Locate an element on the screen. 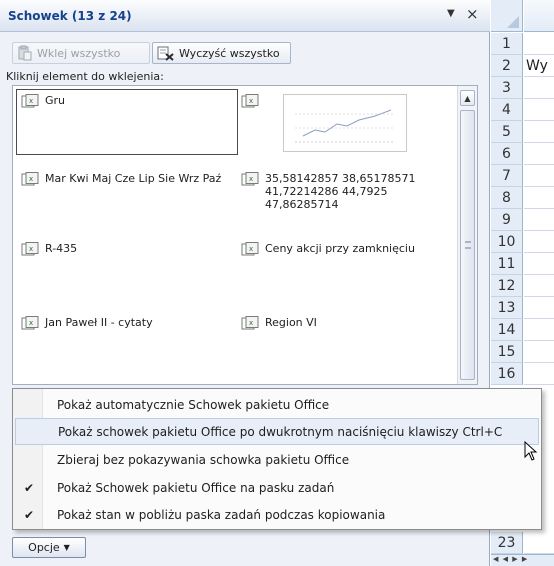  options-button: Opcje ▼ is located at coordinates (49, 547).